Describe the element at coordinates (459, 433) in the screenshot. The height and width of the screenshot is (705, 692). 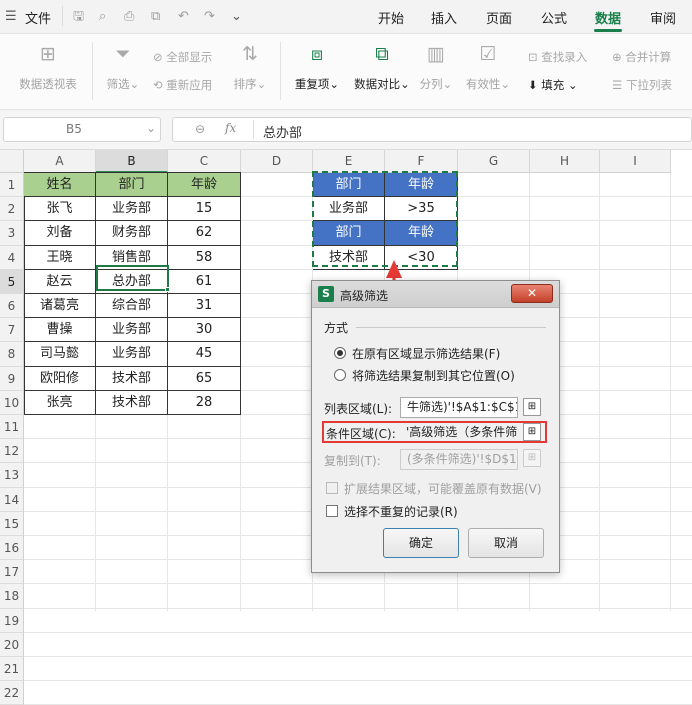
I see `criteria-range-input: '高级筛选（多条件筛` at that location.